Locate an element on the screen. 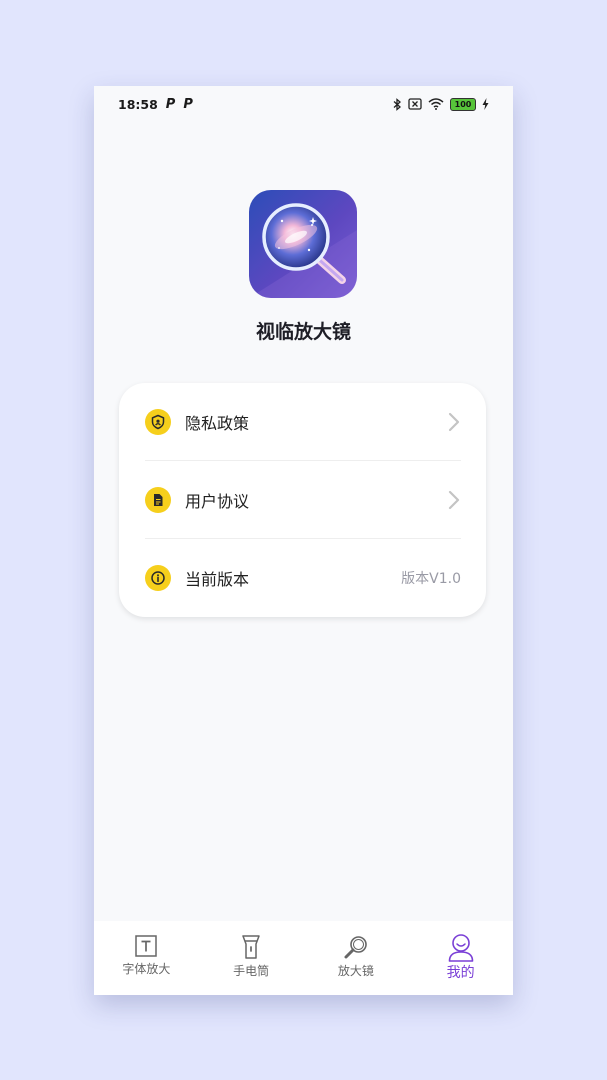 Image resolution: width=607 pixels, height=1080 pixels. magnifier-icon is located at coordinates (355, 947).